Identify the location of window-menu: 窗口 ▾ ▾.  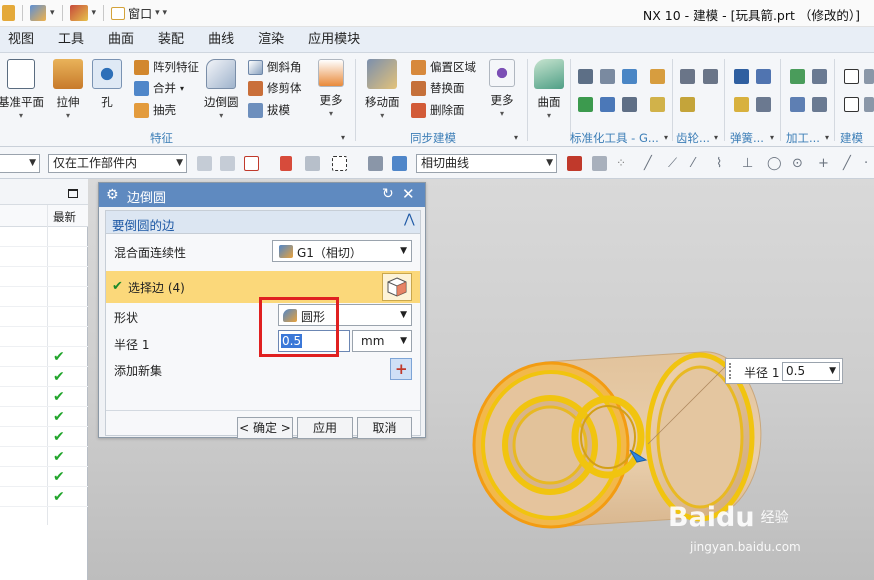
(139, 13).